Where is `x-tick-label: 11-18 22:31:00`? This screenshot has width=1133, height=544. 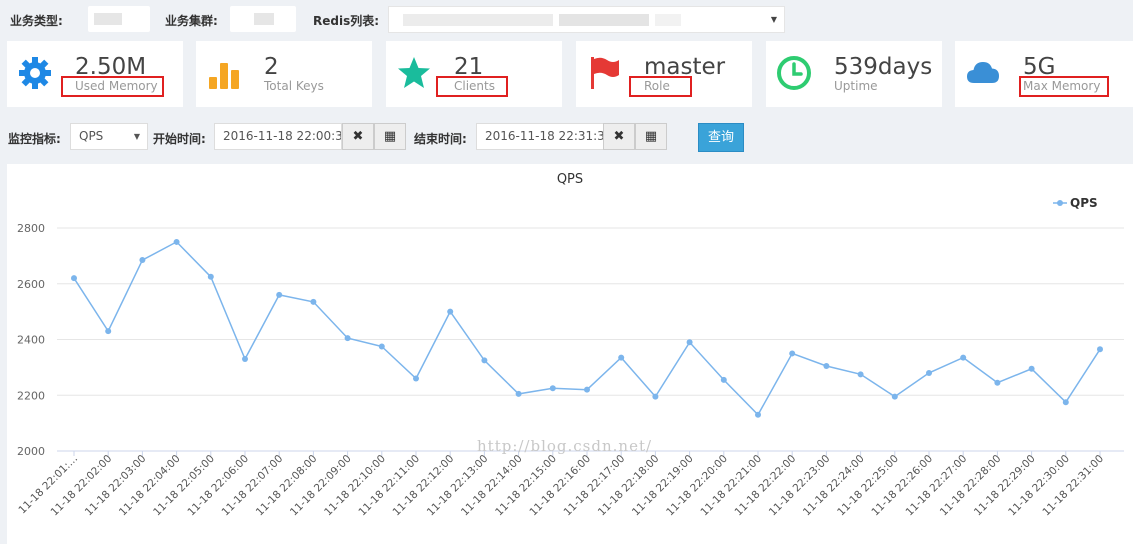
x-tick-label: 11-18 22:31:00 is located at coordinates (1073, 486).